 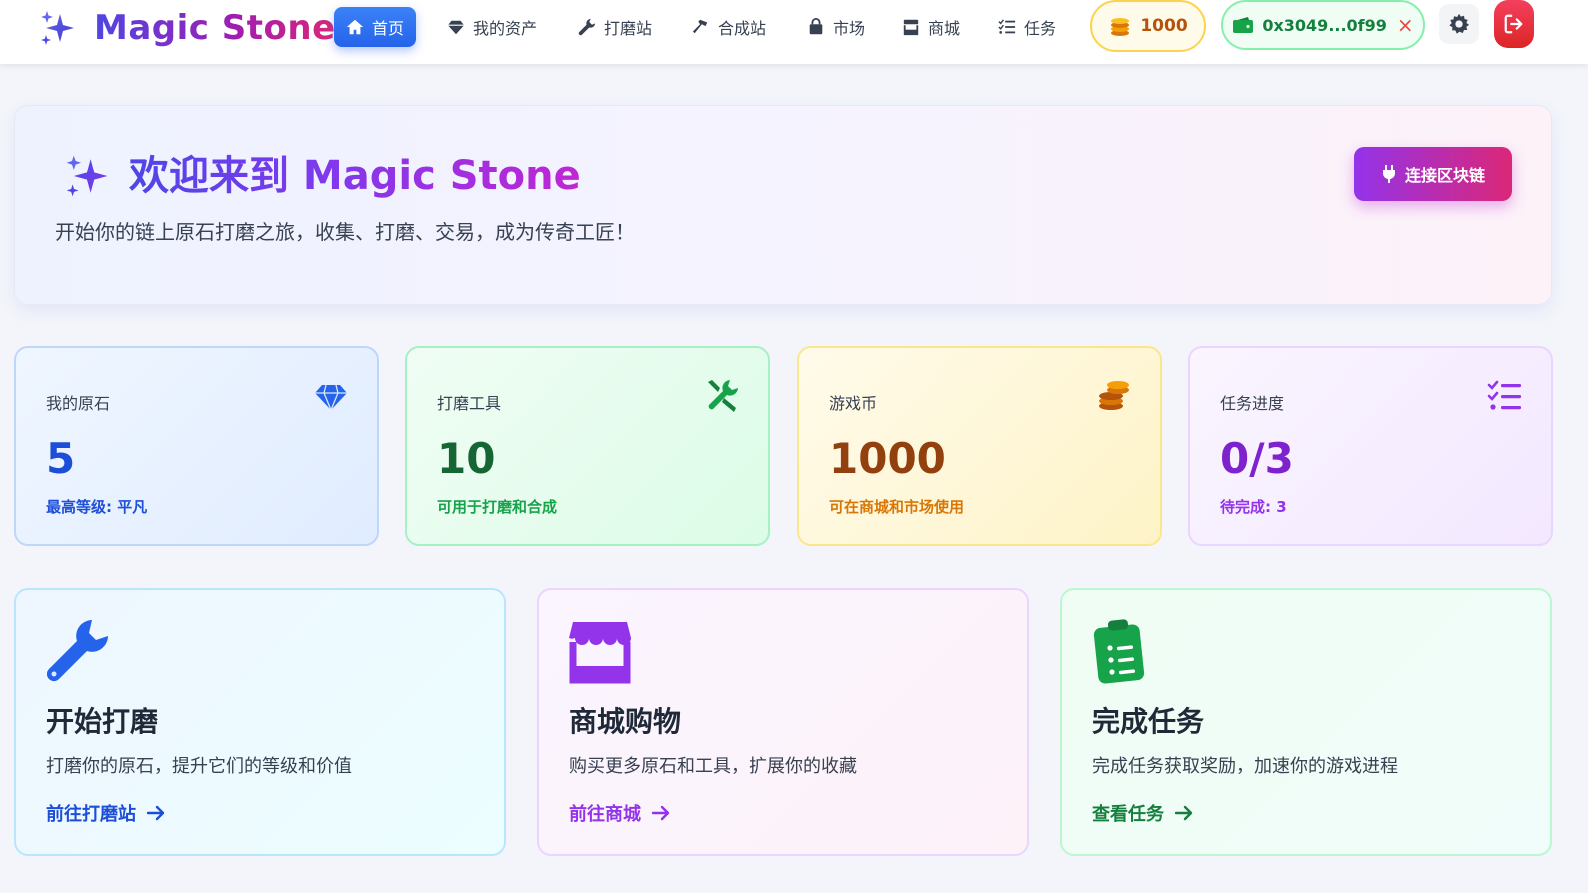 I want to click on stat-note: 可用于打磨和合成, so click(x=497, y=507).